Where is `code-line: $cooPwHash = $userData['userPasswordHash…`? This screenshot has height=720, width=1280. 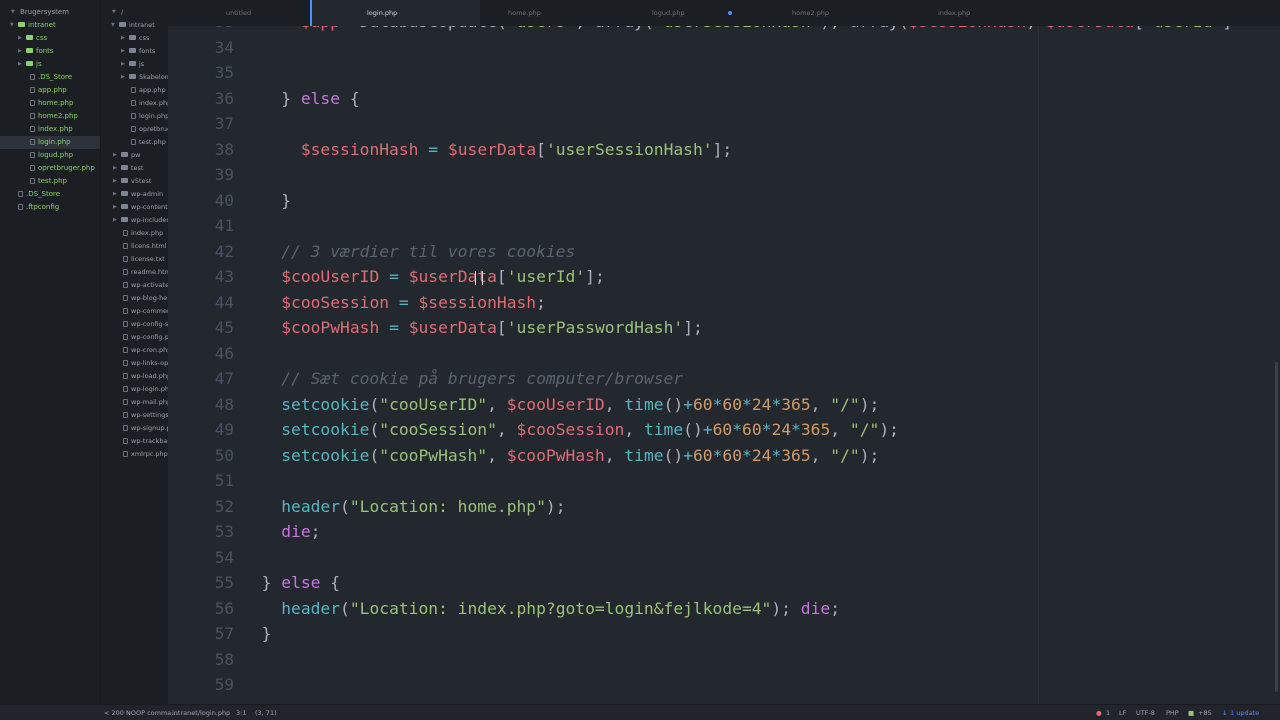 code-line: $cooPwHash = $userData['userPasswordHash… is located at coordinates (472, 328).